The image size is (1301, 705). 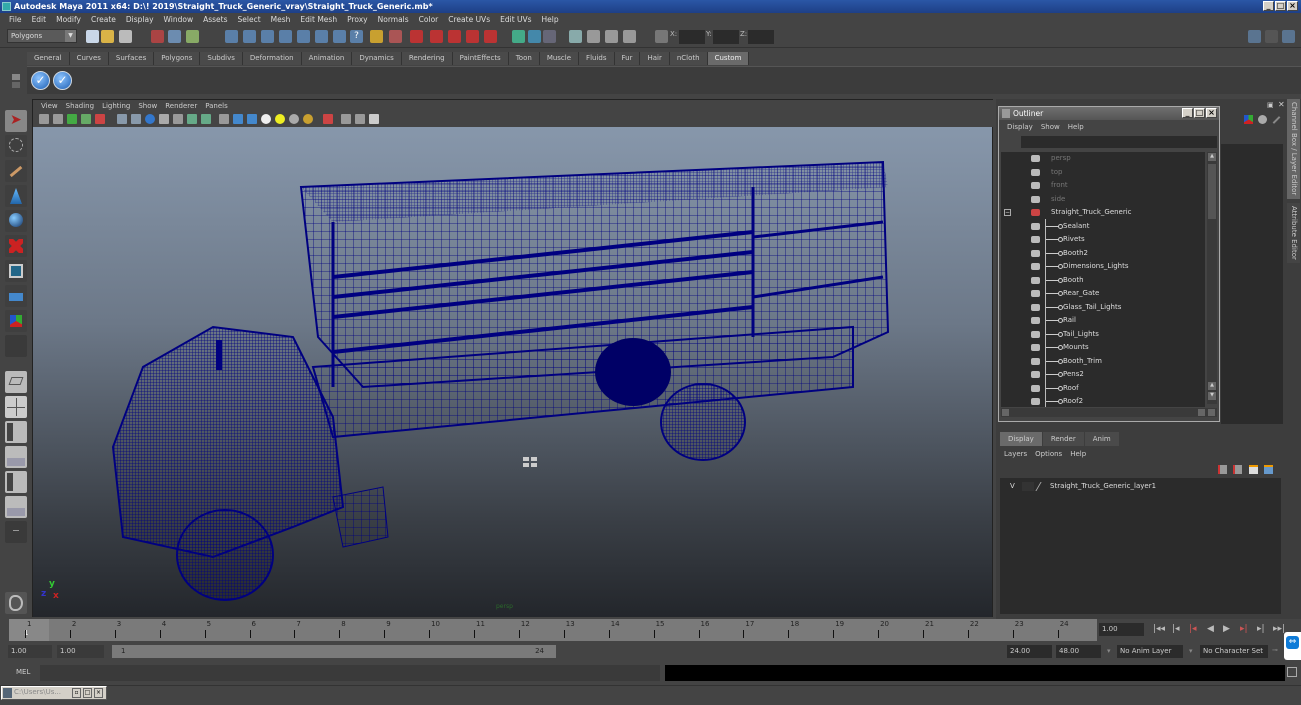 I want to click on snap-curve-icon, so click(x=249, y=36).